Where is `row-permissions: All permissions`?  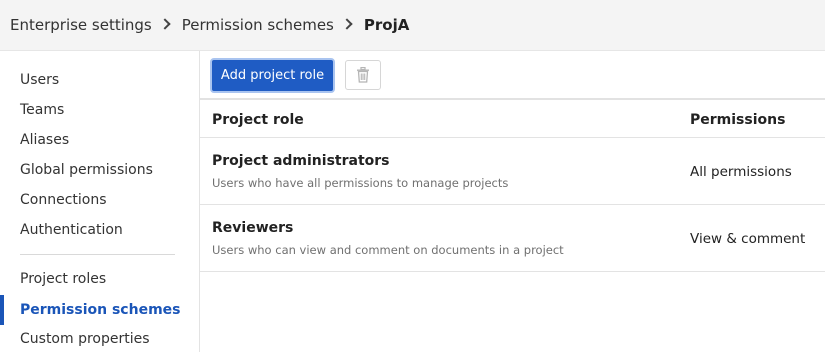
row-permissions: All permissions is located at coordinates (741, 172).